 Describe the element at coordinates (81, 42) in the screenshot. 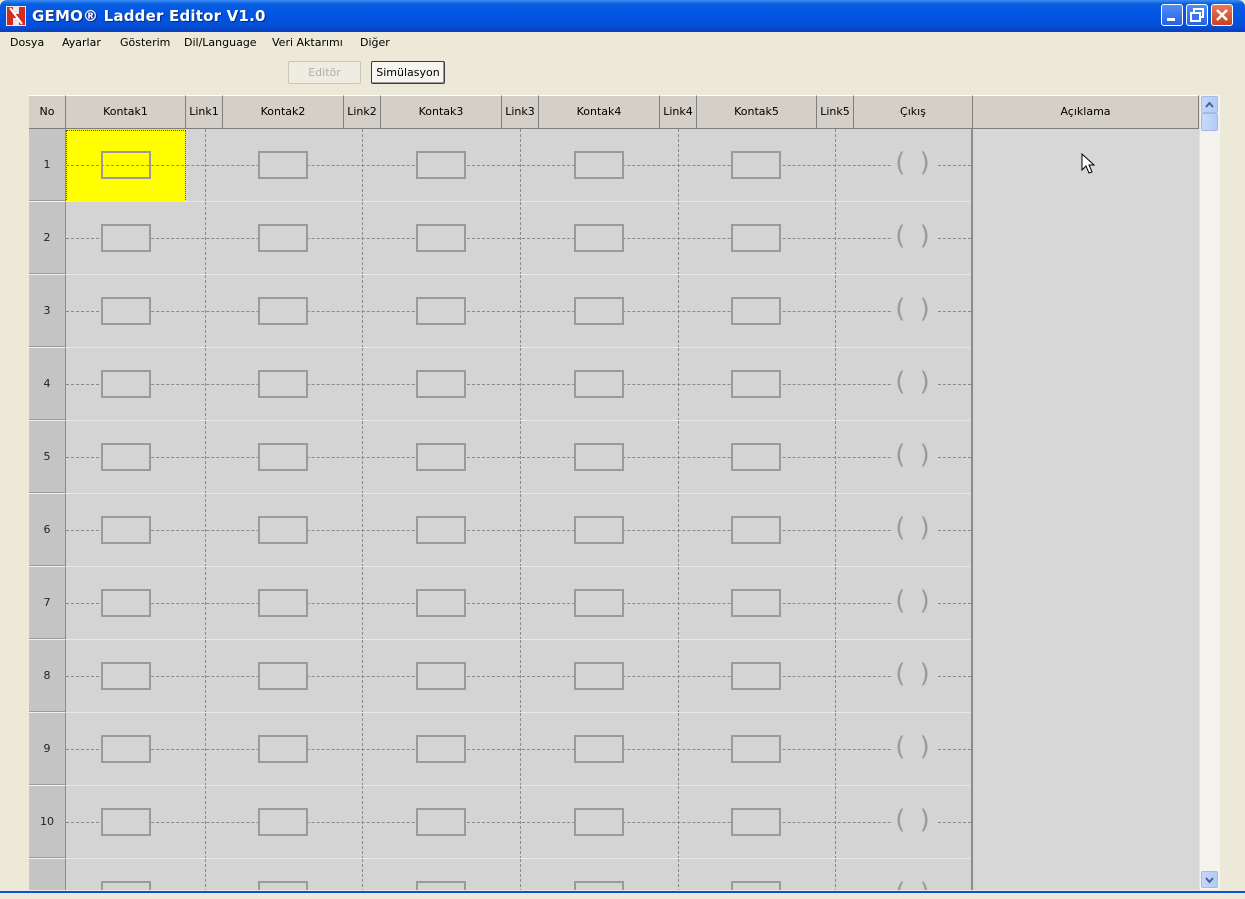

I see `menu-ayarlar: Ayarlar` at that location.